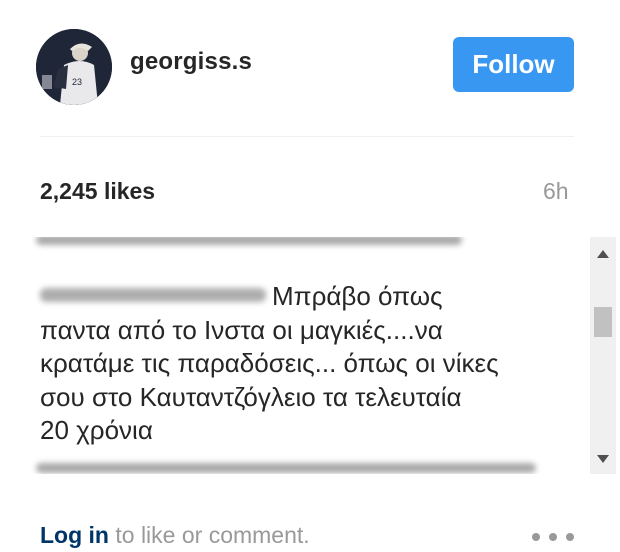 Image resolution: width=620 pixels, height=552 pixels. Describe the element at coordinates (603, 355) in the screenshot. I see `comments-scrollbar` at that location.